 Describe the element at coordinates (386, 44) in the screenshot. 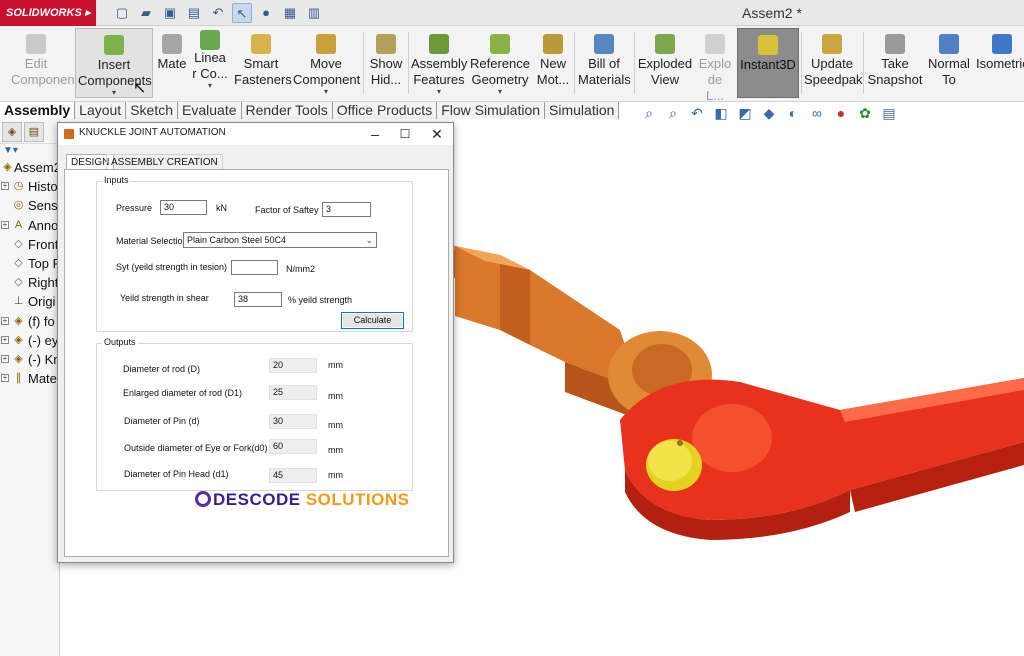

I see `show-hidden-icon` at that location.